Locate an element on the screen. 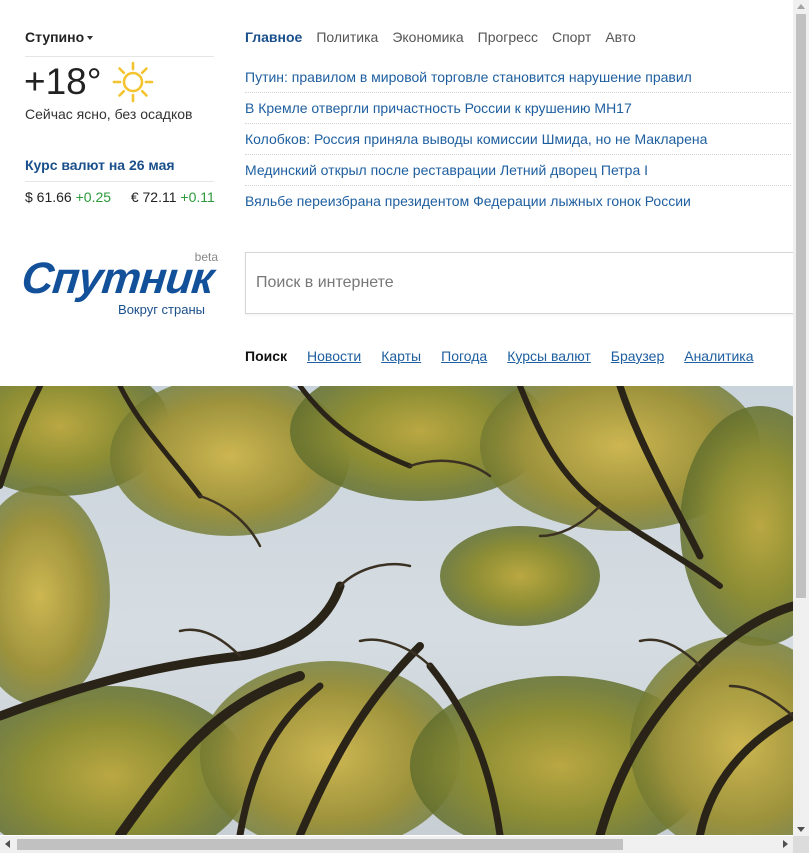 This screenshot has width=809, height=853. usd-rate: $ 61.66 is located at coordinates (48, 197).